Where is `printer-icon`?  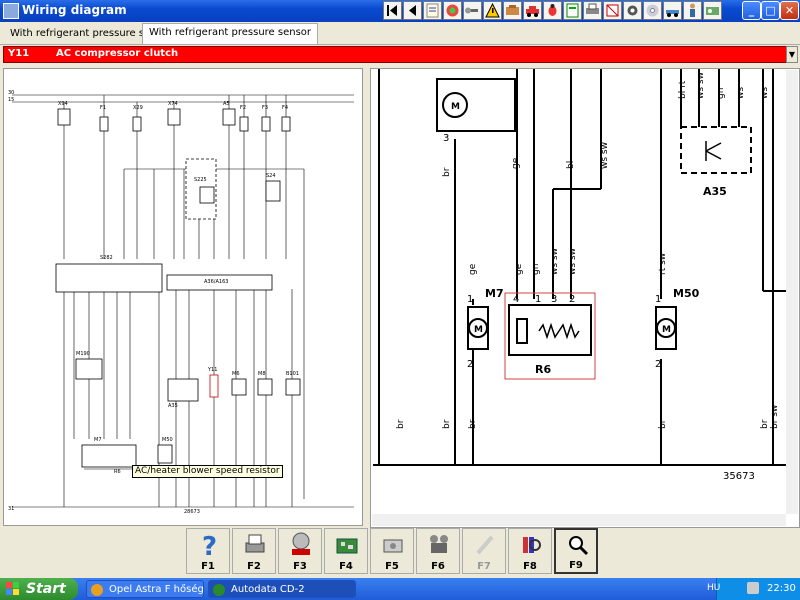 printer-icon is located at coordinates (592, 10).